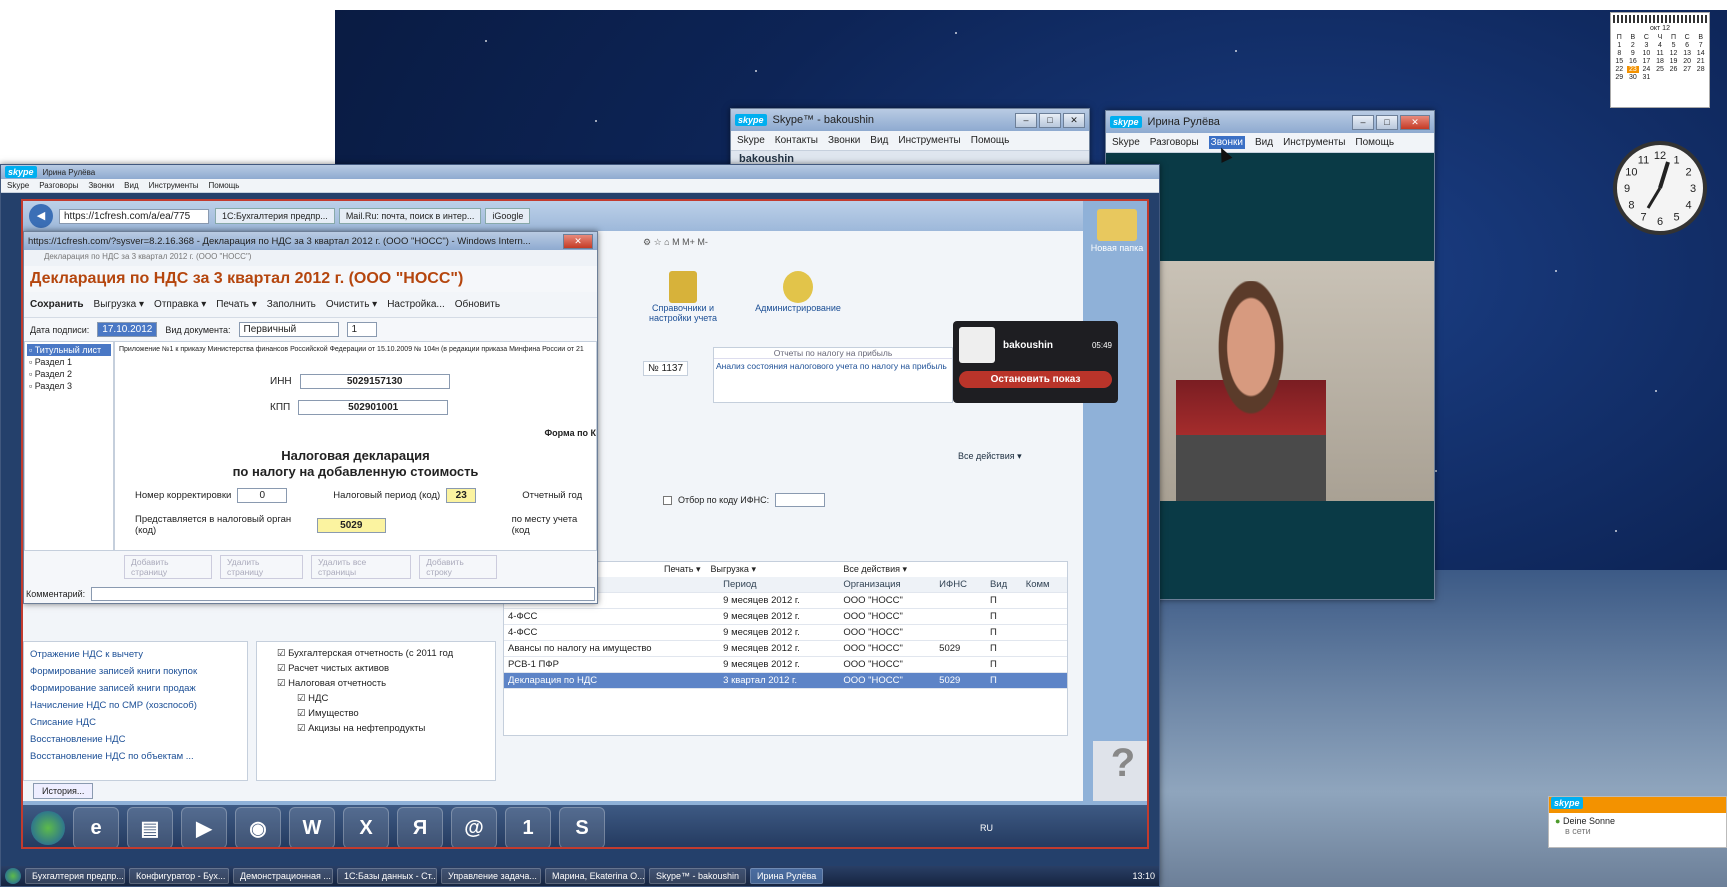 Image resolution: width=1727 pixels, height=887 pixels. What do you see at coordinates (461, 495) in the screenshot?
I see `period-field: 23` at bounding box center [461, 495].